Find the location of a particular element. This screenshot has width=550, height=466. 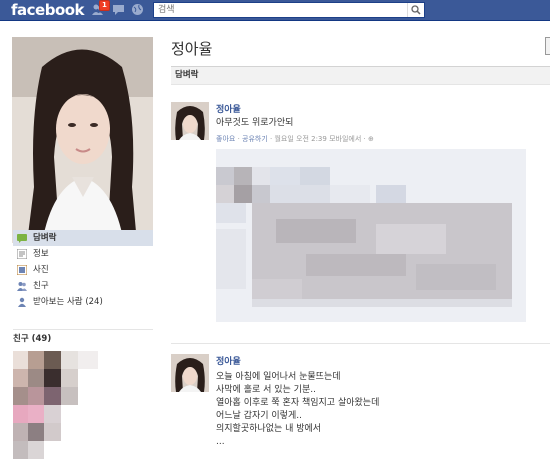

sidebar-item-label: 사진 is located at coordinates (41, 270).